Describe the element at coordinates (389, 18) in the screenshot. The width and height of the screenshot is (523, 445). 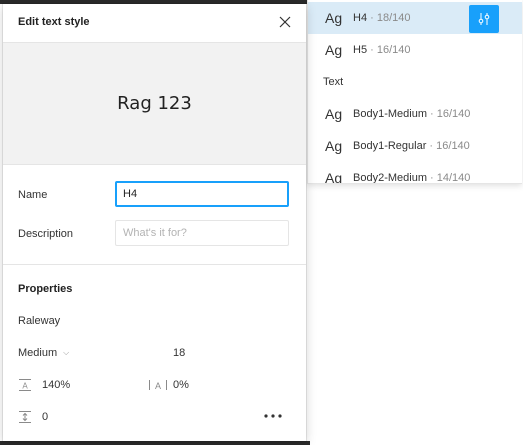
I see `style-size: · 18/140` at that location.